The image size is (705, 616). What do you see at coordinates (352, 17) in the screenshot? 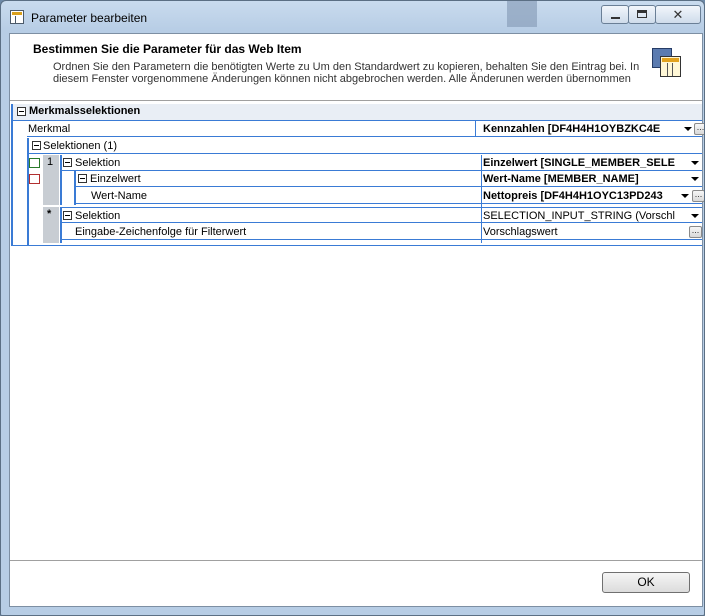
I see `title-bar: Parameter bearbeiten ✕` at bounding box center [352, 17].